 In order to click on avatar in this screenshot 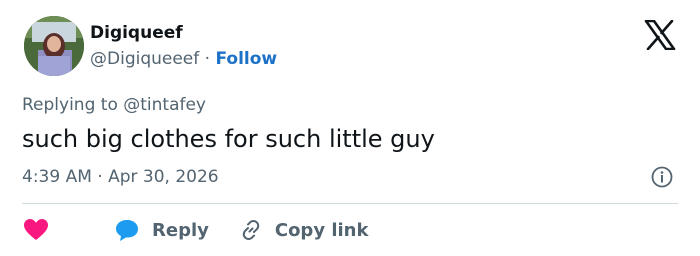, I will do `click(54, 46)`.